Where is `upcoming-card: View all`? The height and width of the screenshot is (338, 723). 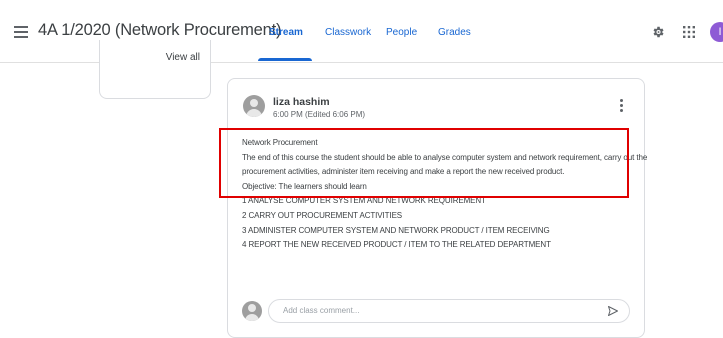
upcoming-card: View all is located at coordinates (155, 69).